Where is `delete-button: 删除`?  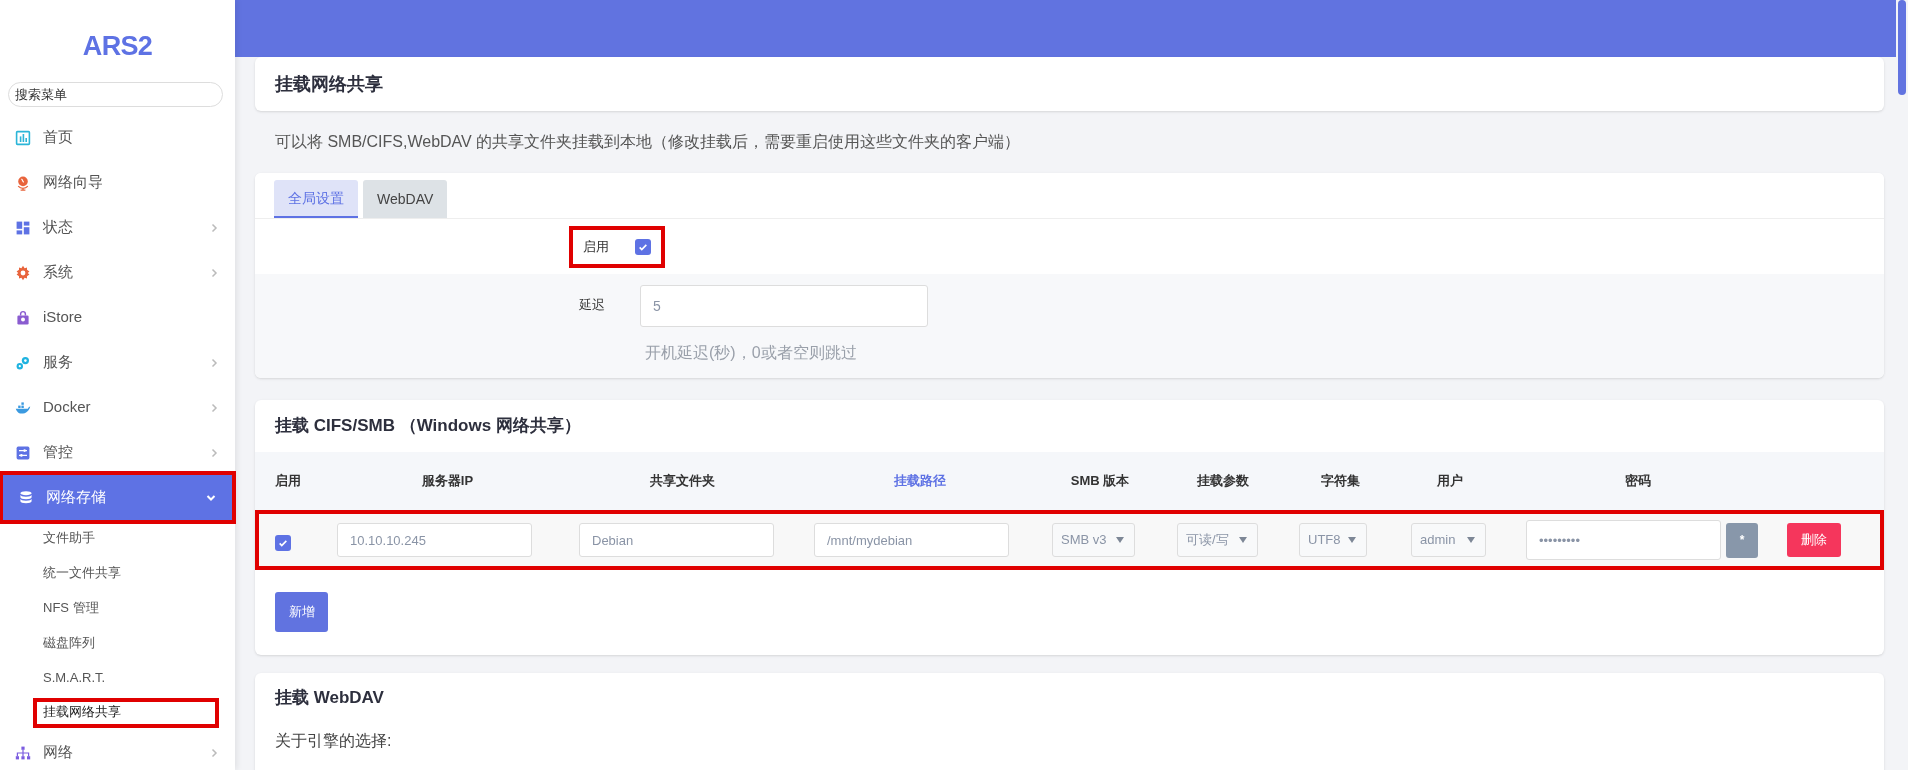
delete-button: 删除 is located at coordinates (1814, 540).